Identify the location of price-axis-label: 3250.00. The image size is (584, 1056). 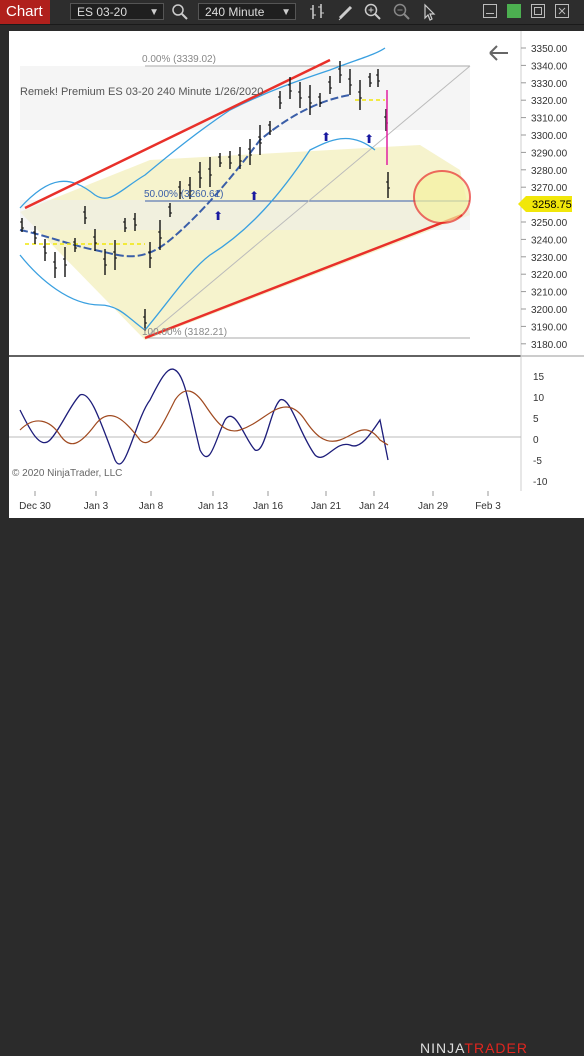
(549, 223).